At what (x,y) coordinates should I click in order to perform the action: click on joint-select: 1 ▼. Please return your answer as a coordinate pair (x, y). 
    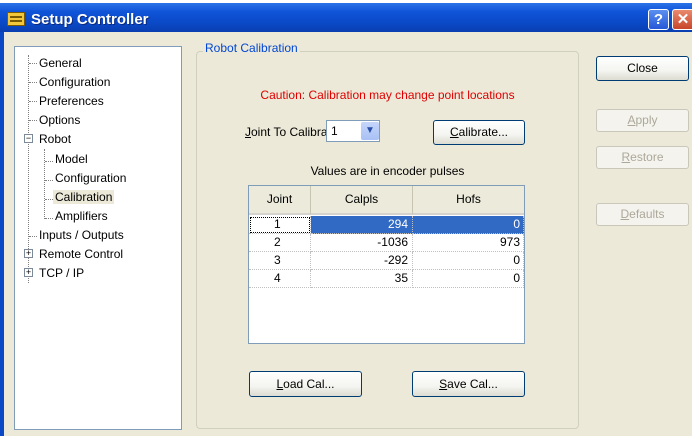
    Looking at the image, I should click on (353, 131).